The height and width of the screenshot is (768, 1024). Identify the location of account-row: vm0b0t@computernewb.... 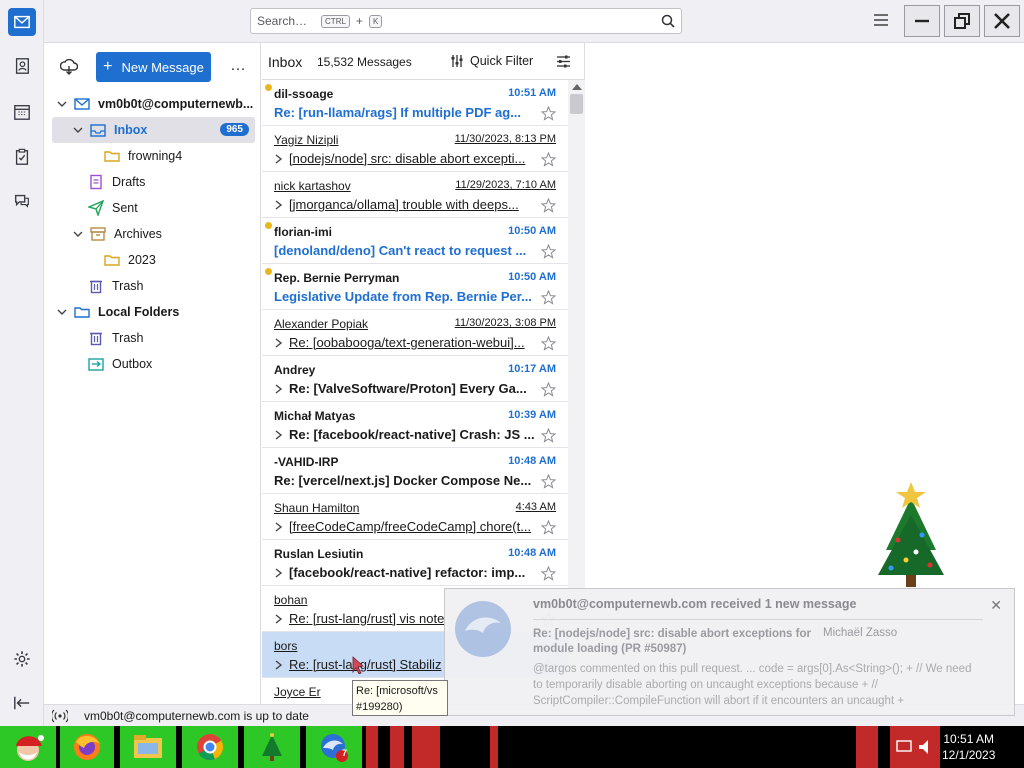
(152, 104).